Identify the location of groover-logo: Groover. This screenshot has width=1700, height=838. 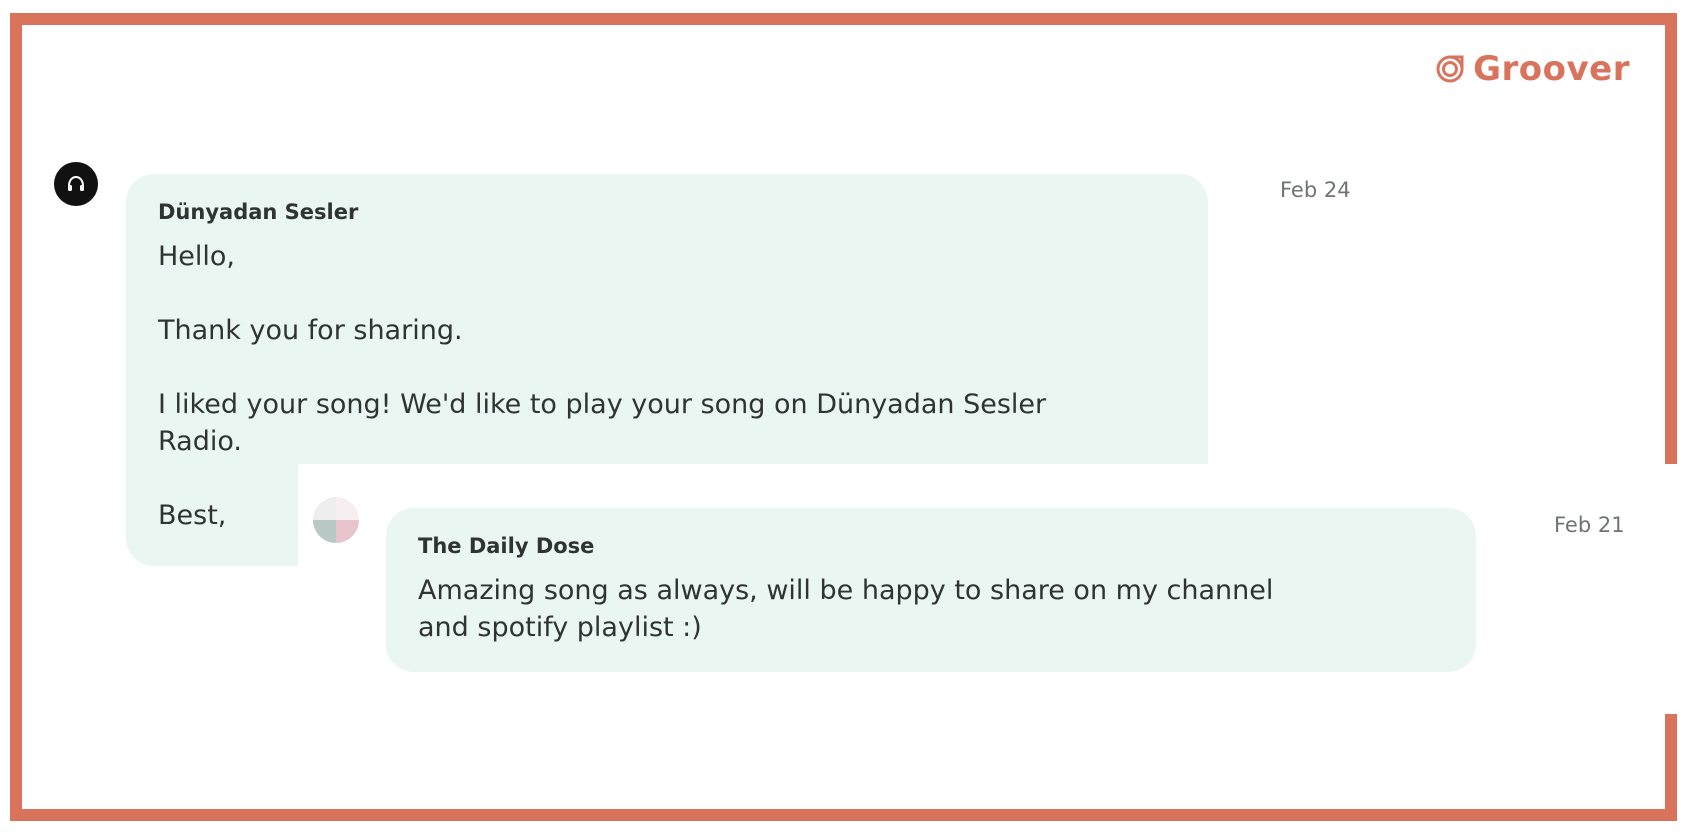
(1532, 69).